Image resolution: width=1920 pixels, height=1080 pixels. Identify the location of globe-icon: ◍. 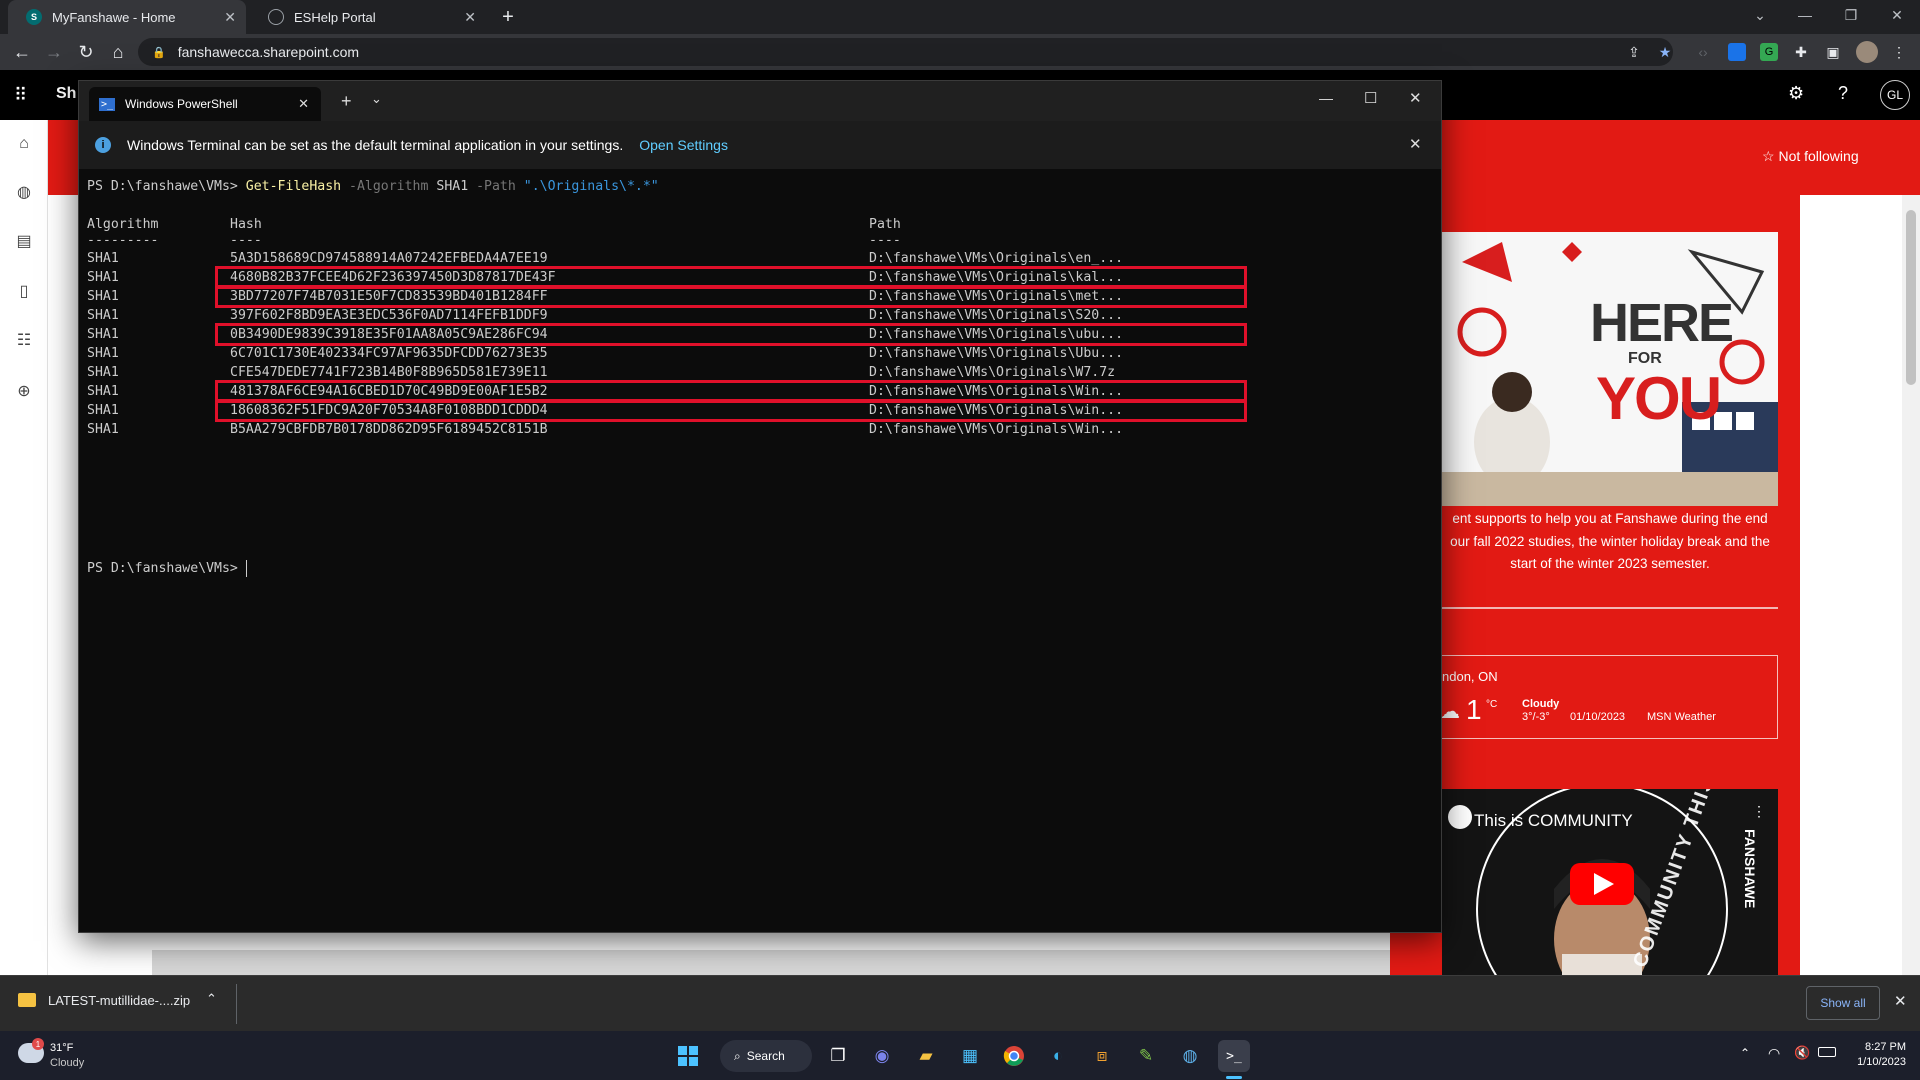
(24, 192).